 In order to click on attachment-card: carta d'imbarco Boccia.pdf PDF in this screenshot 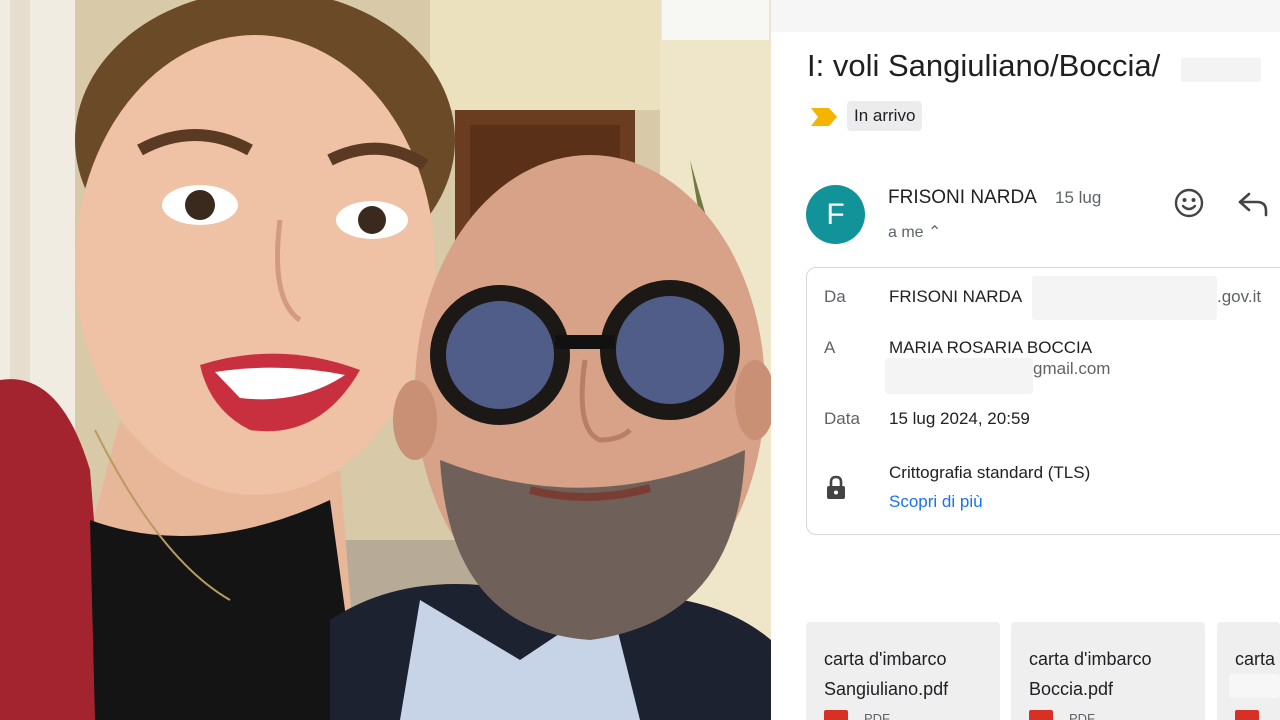, I will do `click(1108, 671)`.